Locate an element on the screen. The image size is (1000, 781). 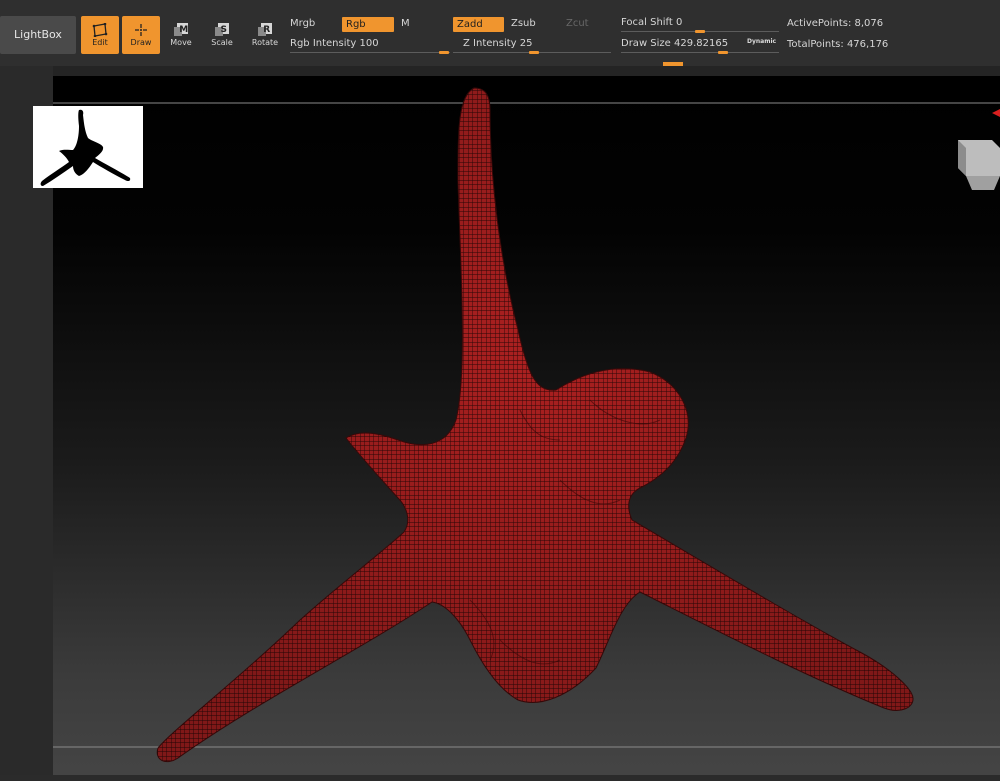
edit-button: Edit is located at coordinates (100, 35).